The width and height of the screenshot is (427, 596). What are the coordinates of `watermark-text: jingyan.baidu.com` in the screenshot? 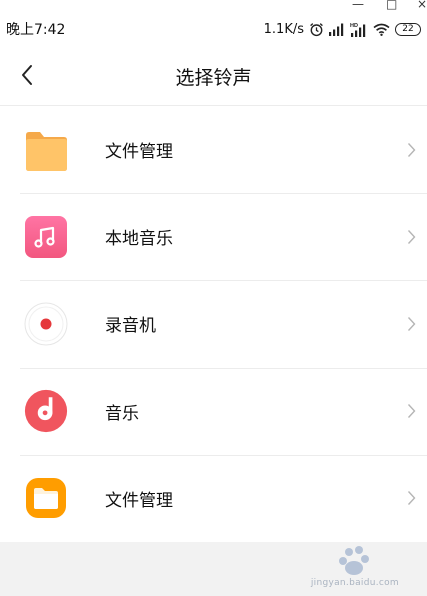 It's located at (354, 583).